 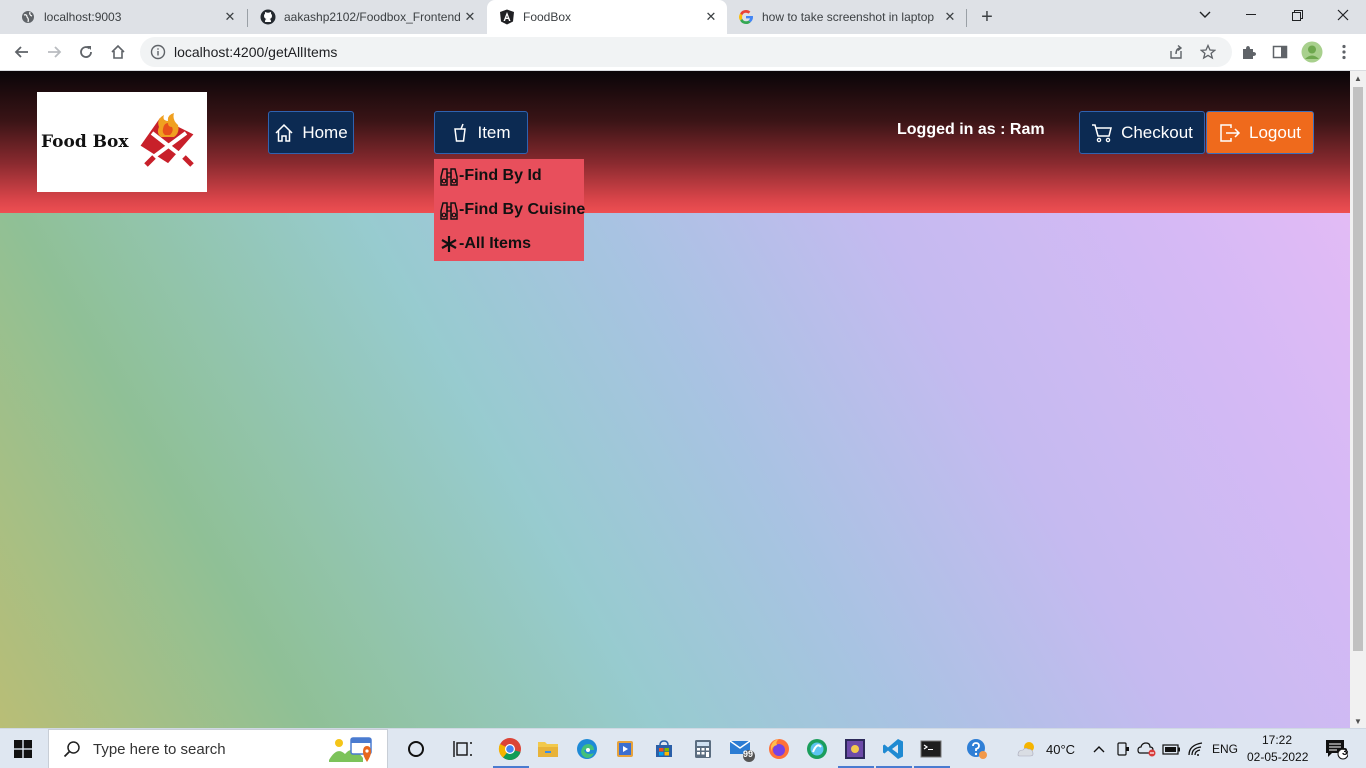 I want to click on home-icon, so click(x=284, y=132).